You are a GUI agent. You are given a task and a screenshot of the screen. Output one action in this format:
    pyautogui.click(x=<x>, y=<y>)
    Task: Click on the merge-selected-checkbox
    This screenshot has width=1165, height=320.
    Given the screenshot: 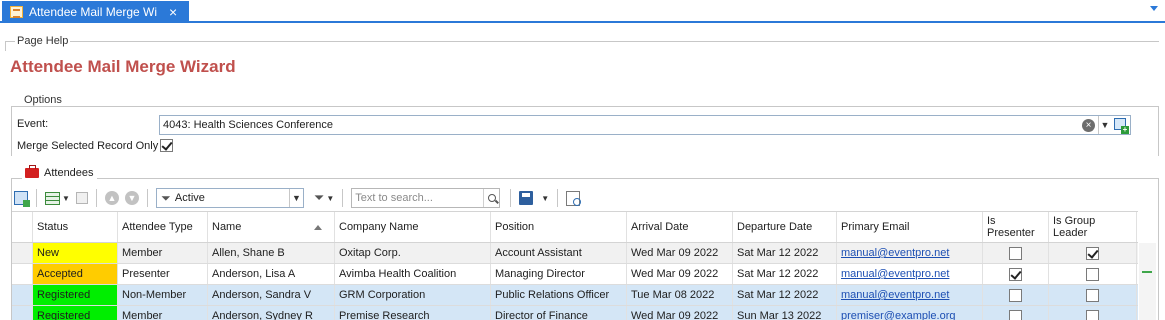 What is the action you would take?
    pyautogui.click(x=166, y=145)
    